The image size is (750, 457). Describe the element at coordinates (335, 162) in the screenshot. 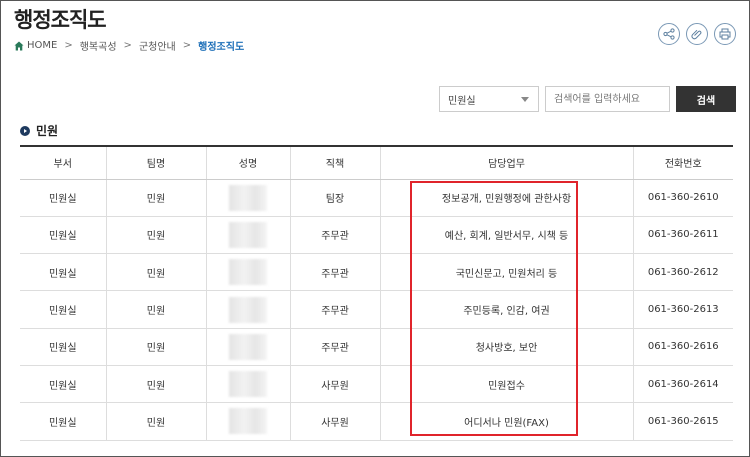

I see `column-header: 직책` at that location.